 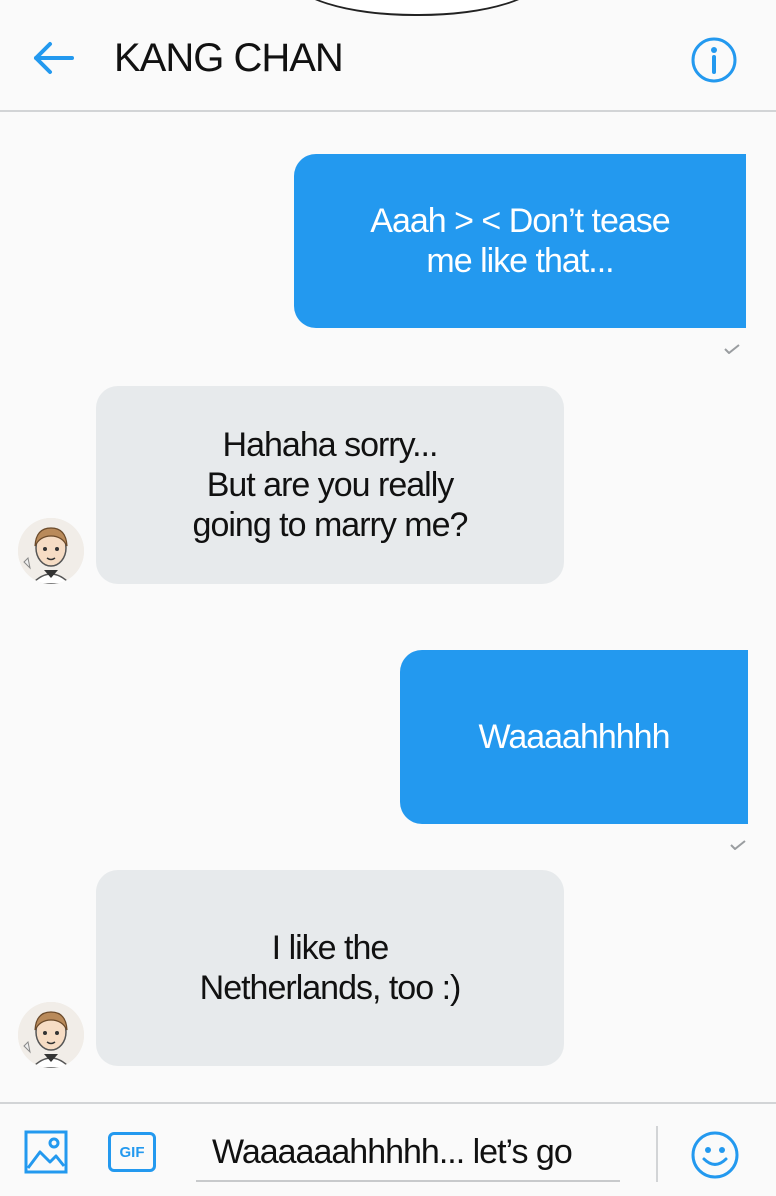 I want to click on arrow-left-icon, so click(x=54, y=58).